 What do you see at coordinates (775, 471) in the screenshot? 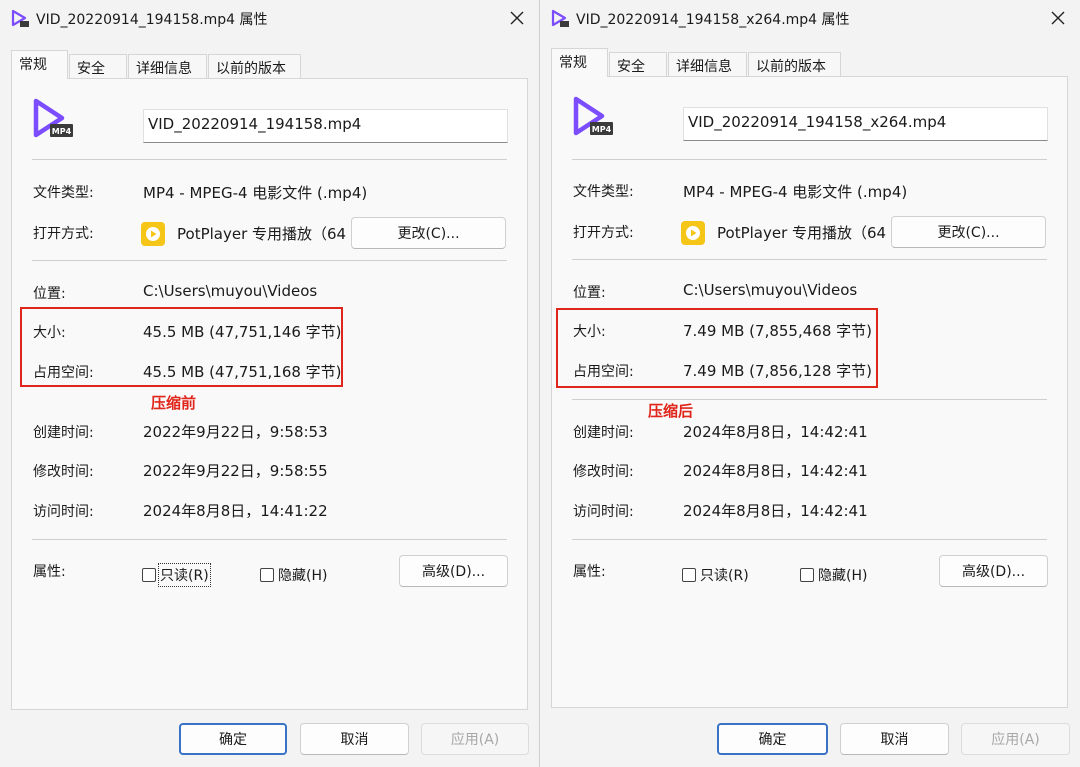
I see `modified-value: 2024年8月8日，14:42:41` at bounding box center [775, 471].